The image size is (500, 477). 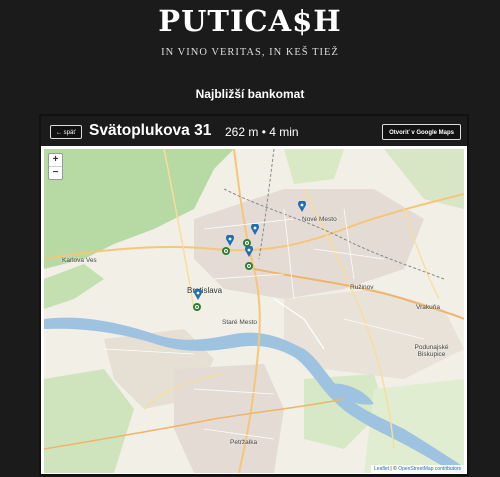 What do you see at coordinates (431, 351) in the screenshot?
I see `map-label-podunajske-biskupice: Podunajské Biskupice` at bounding box center [431, 351].